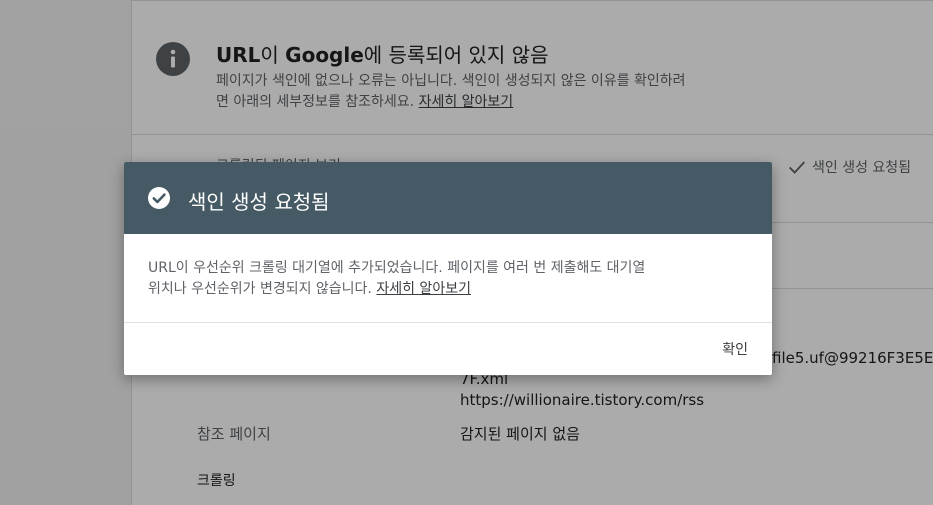 The height and width of the screenshot is (505, 933). What do you see at coordinates (735, 349) in the screenshot?
I see `confirm-button: 확인` at bounding box center [735, 349].